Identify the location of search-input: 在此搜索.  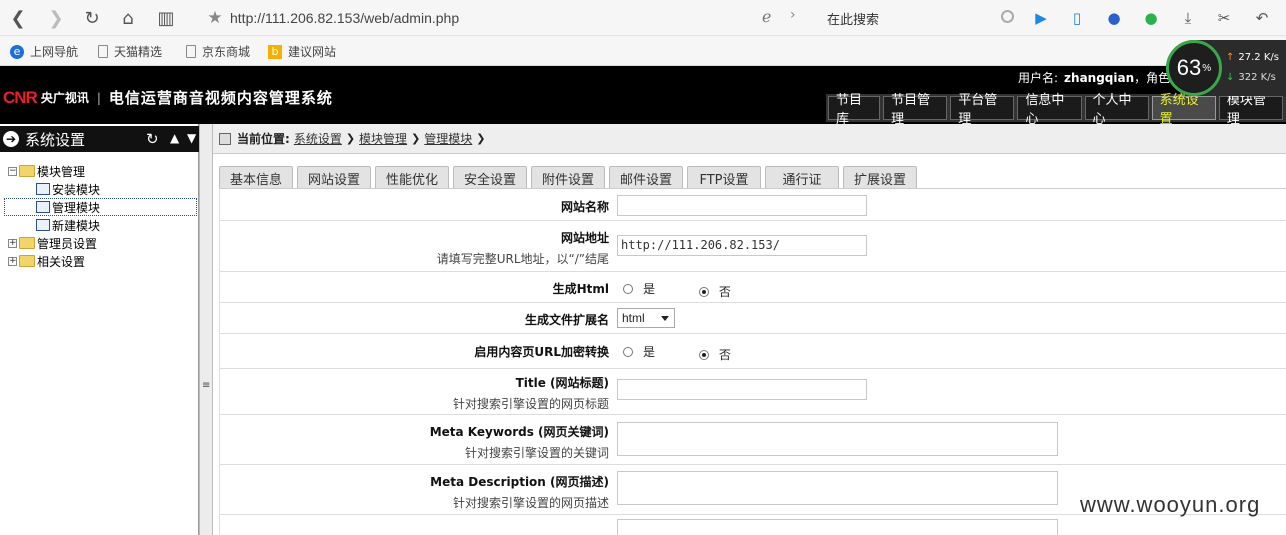
(918, 18).